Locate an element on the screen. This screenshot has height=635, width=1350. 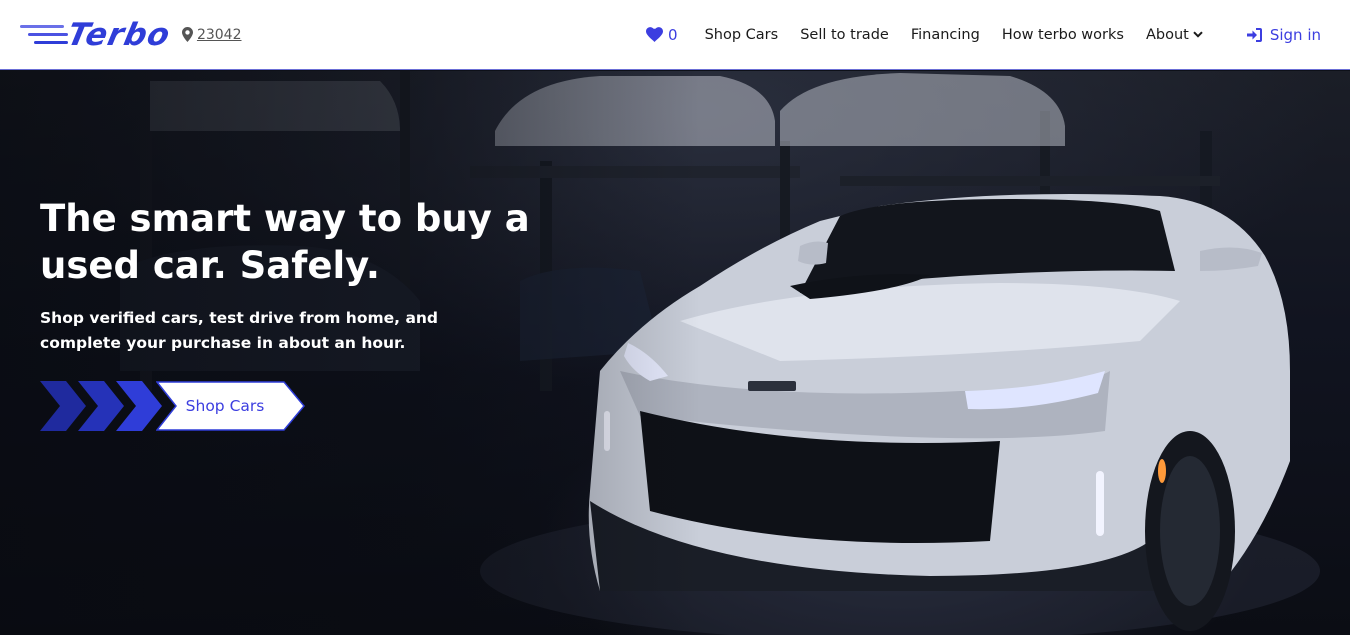
location-selector: 23042 is located at coordinates (211, 34).